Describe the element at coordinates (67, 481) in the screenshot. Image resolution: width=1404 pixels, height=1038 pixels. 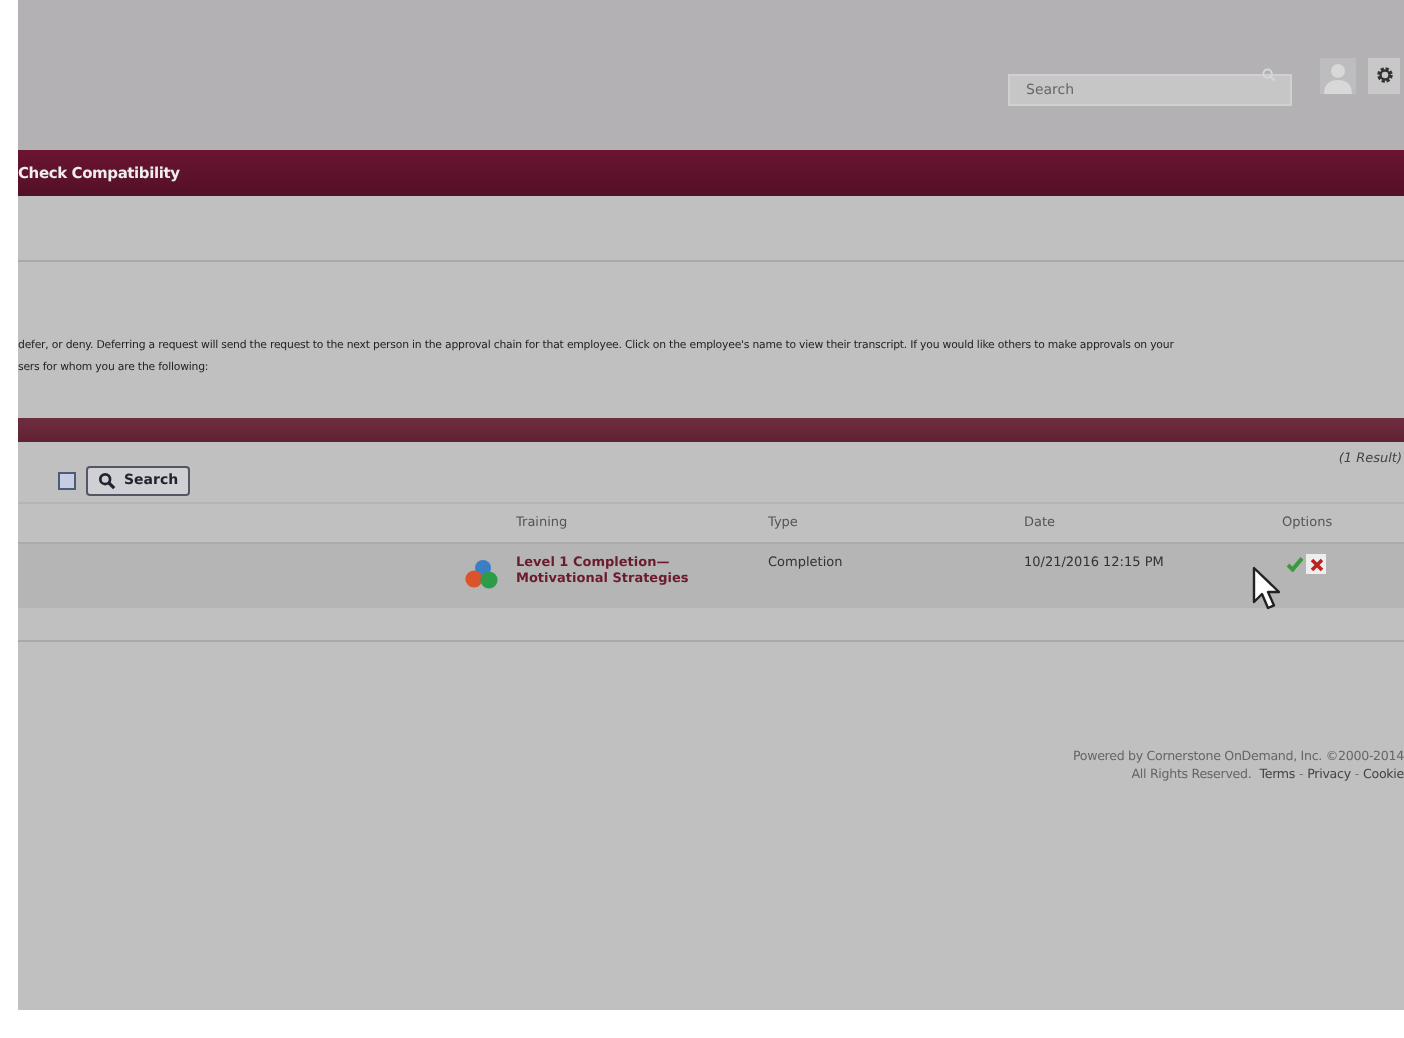
I see `checkbox` at that location.